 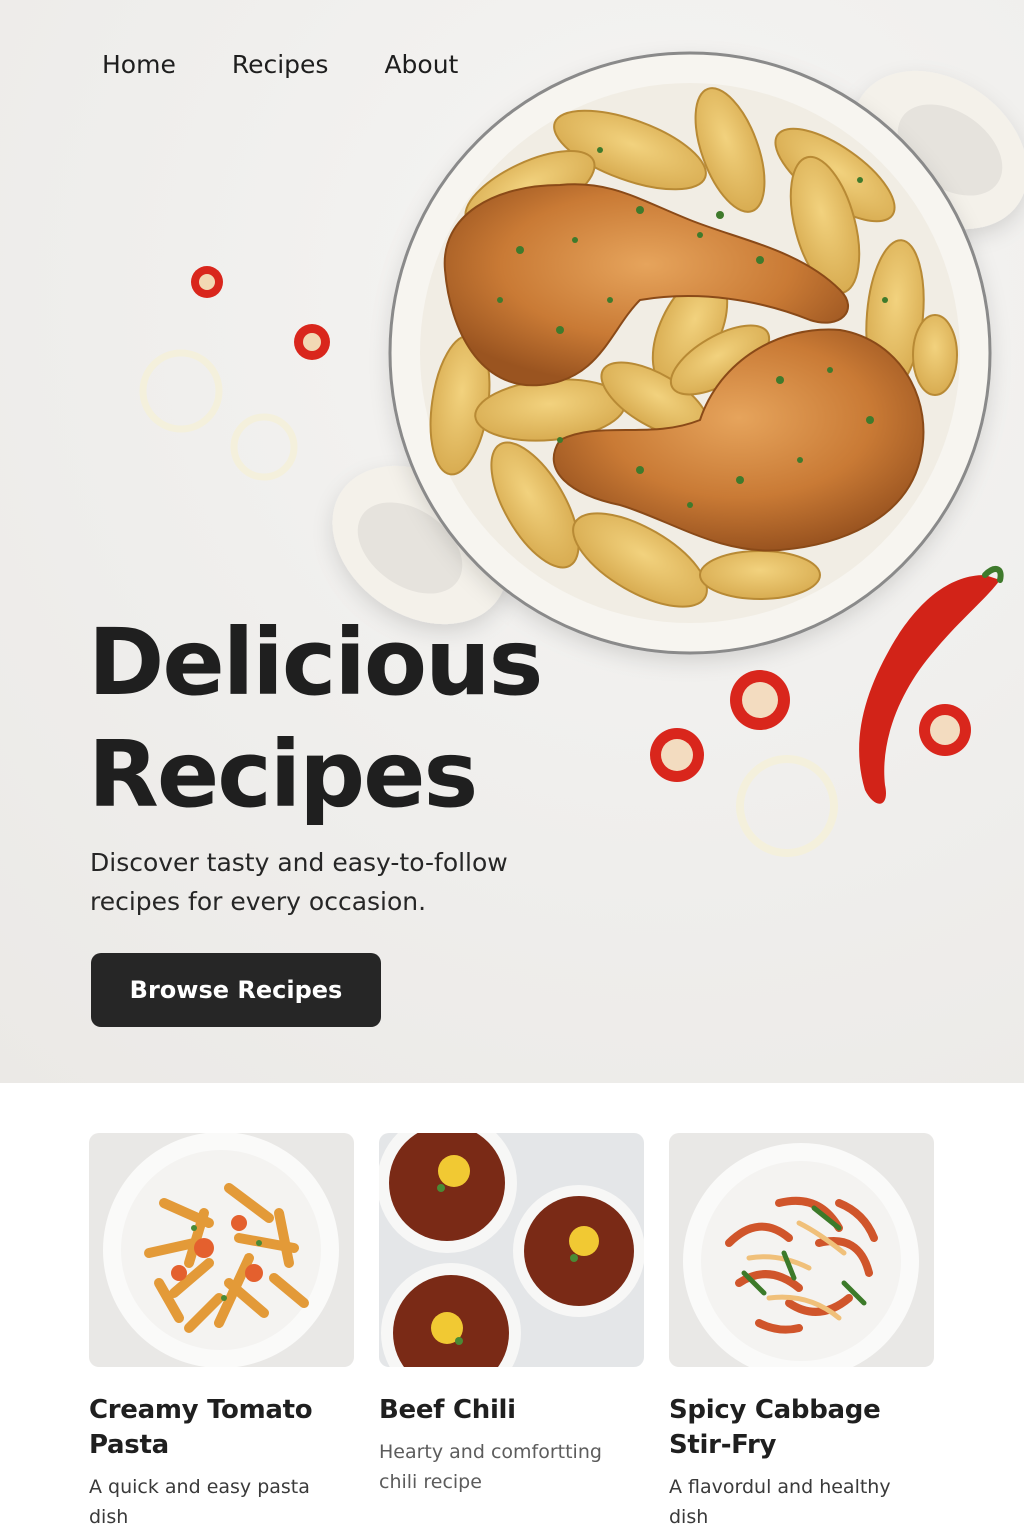 What do you see at coordinates (221, 1250) in the screenshot?
I see `pasta-bowl-image` at bounding box center [221, 1250].